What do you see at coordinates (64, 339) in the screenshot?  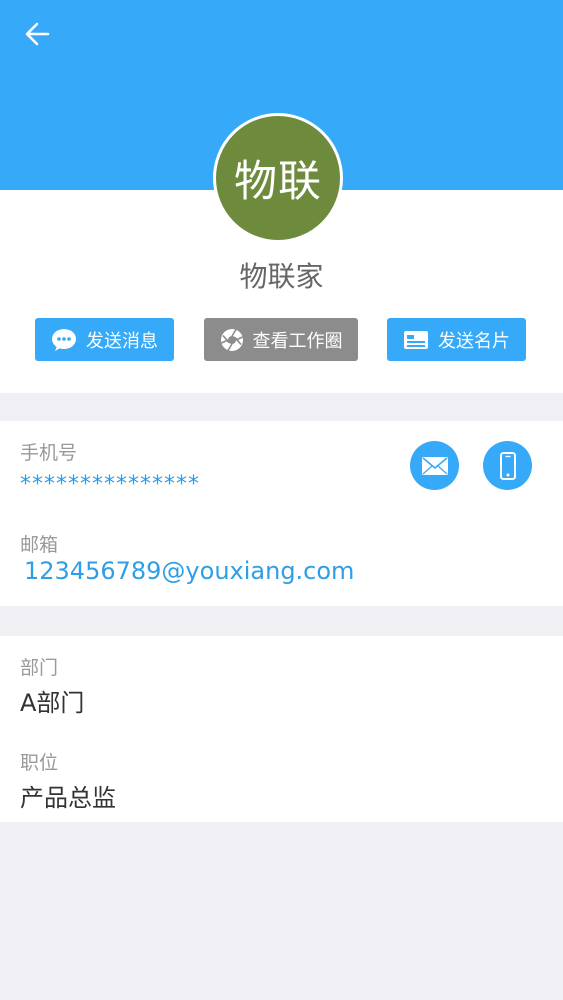 I see `chat-bubble-icon` at bounding box center [64, 339].